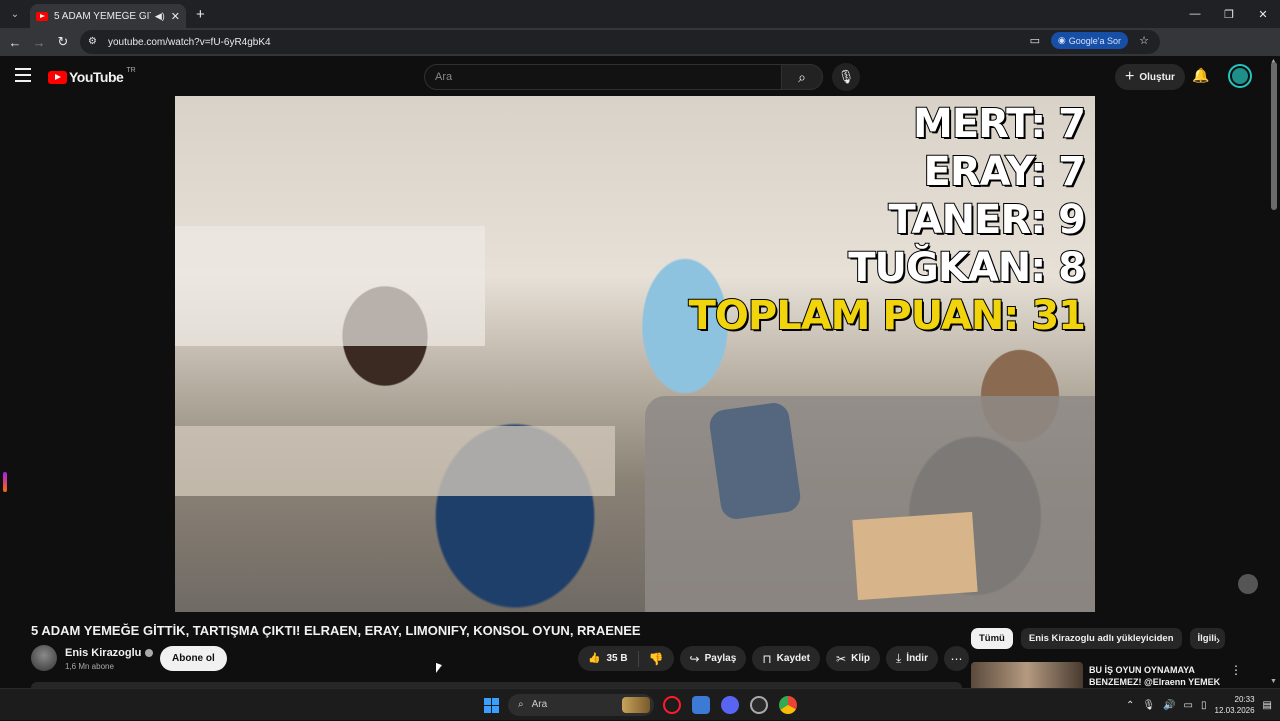 The width and height of the screenshot is (1280, 721). Describe the element at coordinates (193, 658) in the screenshot. I see `subscribe-button: Abone ol` at that location.